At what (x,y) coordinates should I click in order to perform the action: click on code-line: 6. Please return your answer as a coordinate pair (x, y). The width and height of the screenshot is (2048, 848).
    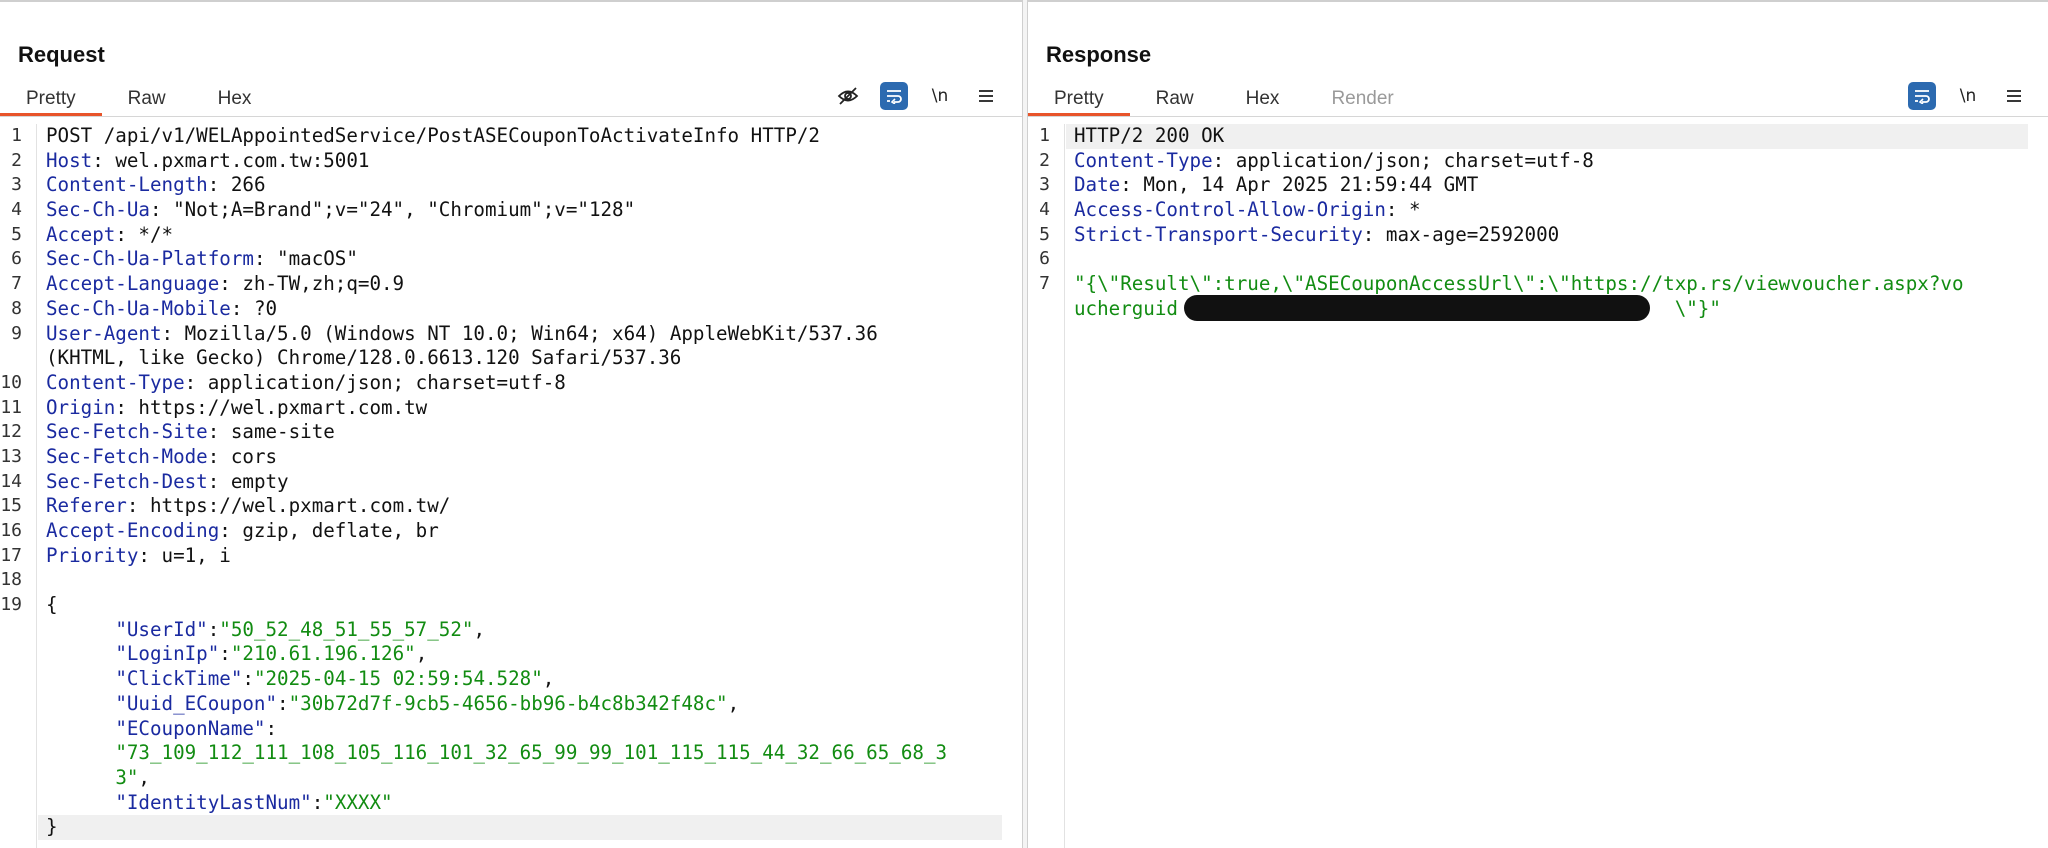
    Looking at the image, I should click on (1538, 259).